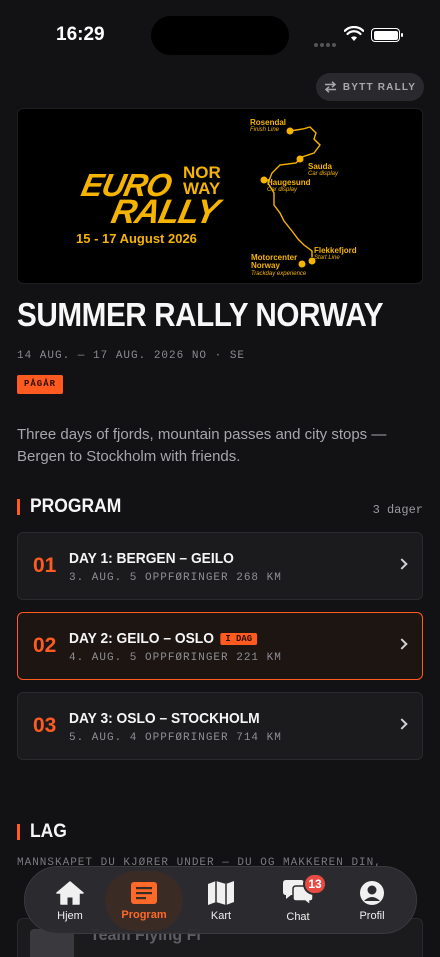  Describe the element at coordinates (175, 658) in the screenshot. I see `day-subtitle: 4. AUG. 5 OPPFØRINGER 221 KM` at that location.